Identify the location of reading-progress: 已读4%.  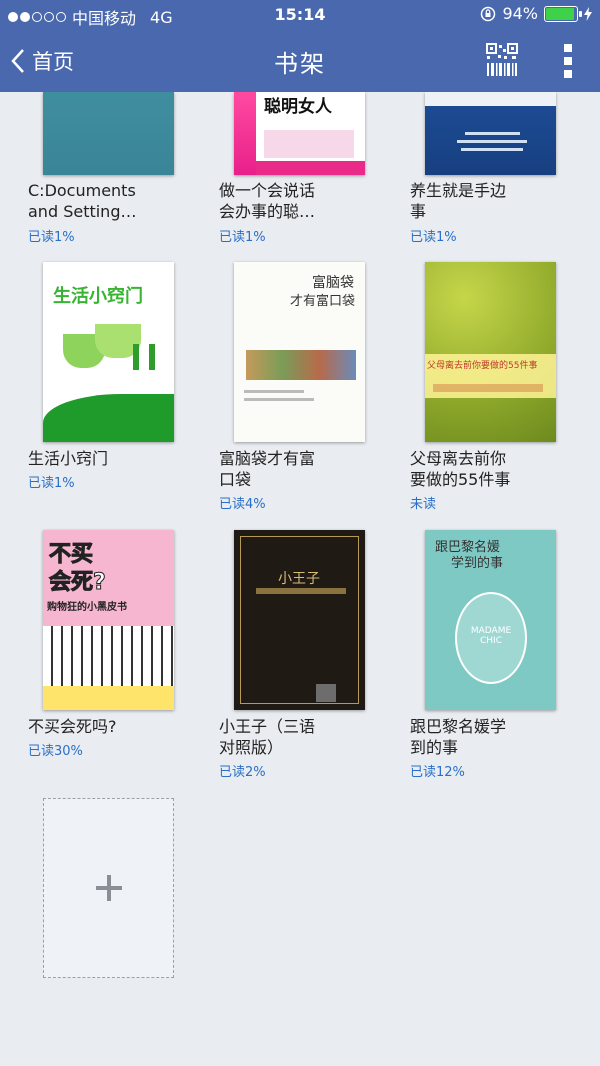
(242, 504).